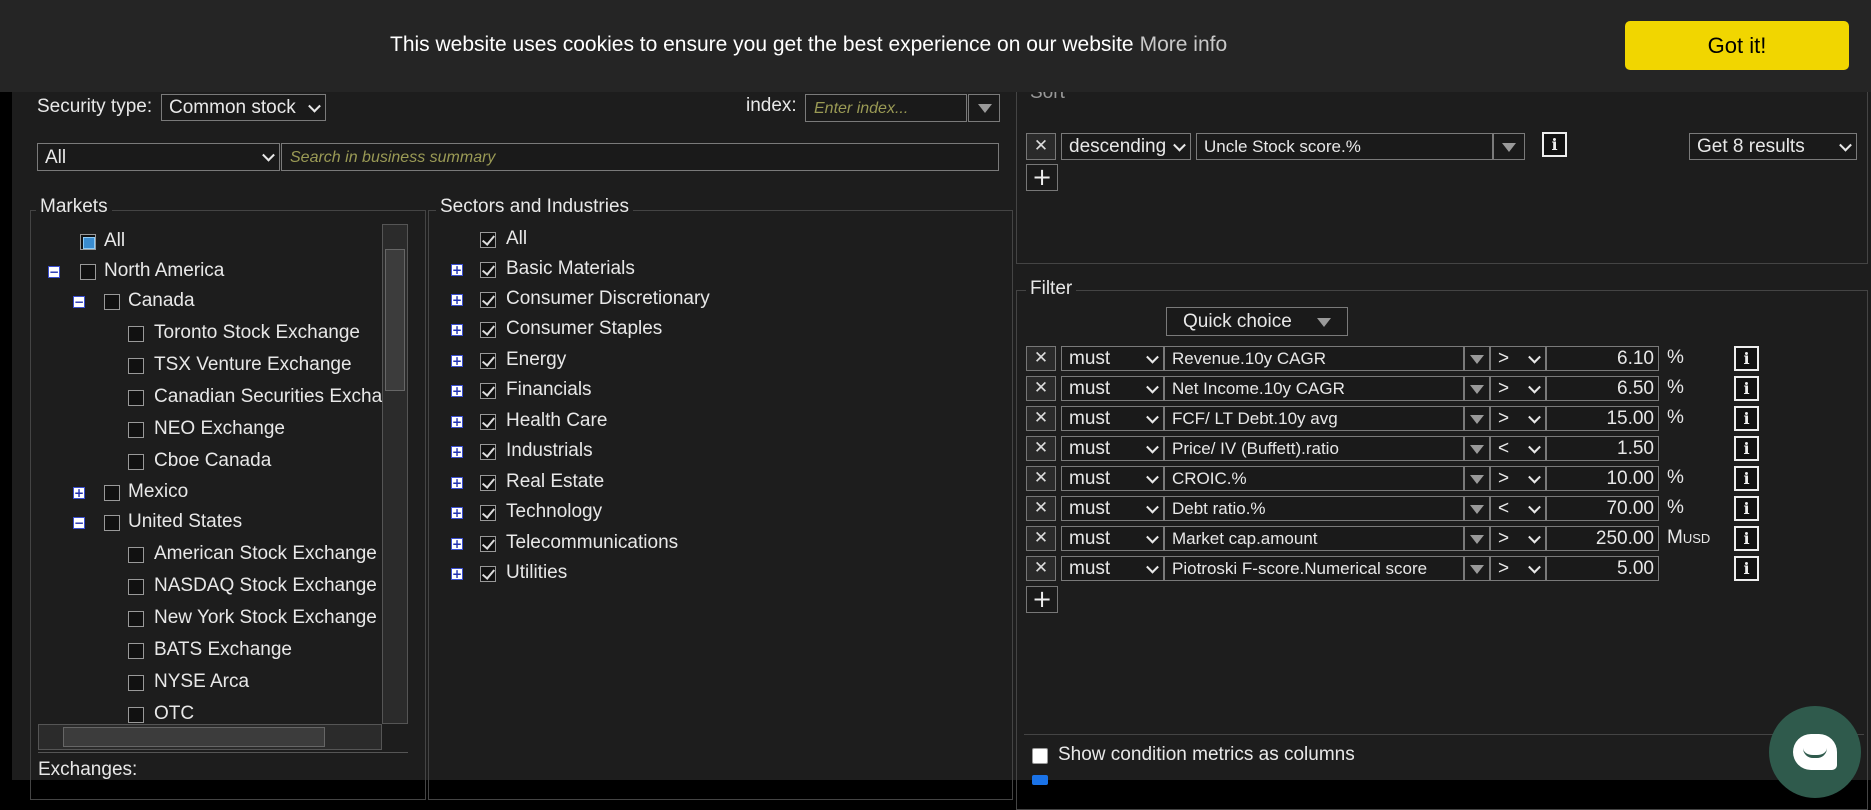 This screenshot has width=1871, height=810. I want to click on filter-metric-field: Net Income.10y CAGR, so click(1314, 388).